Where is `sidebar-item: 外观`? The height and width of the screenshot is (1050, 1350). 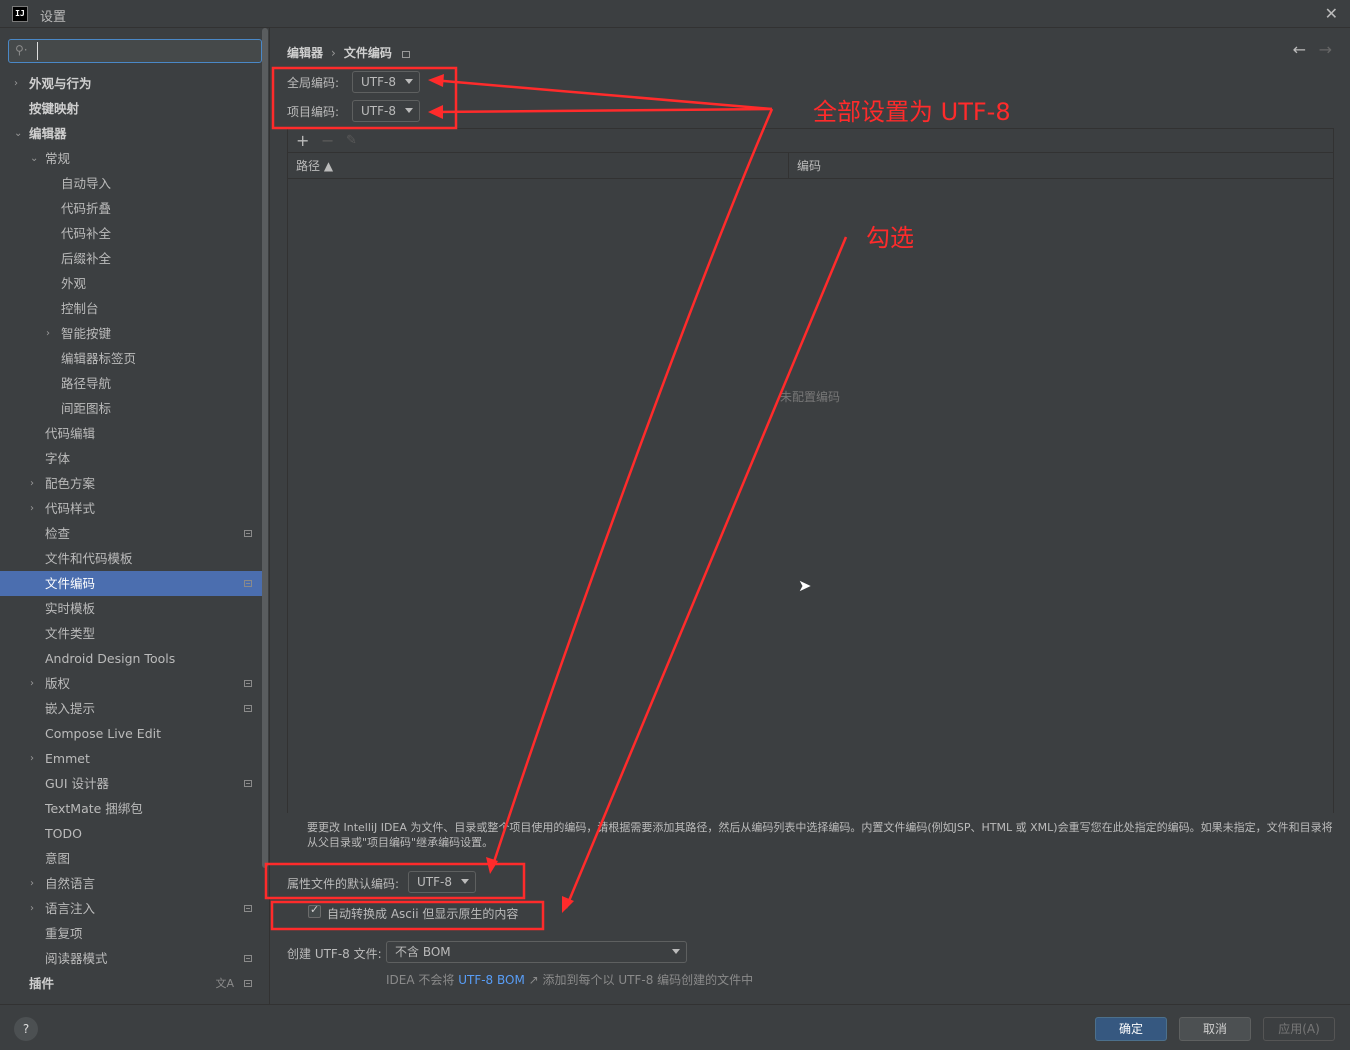
sidebar-item: 外观 is located at coordinates (131, 283).